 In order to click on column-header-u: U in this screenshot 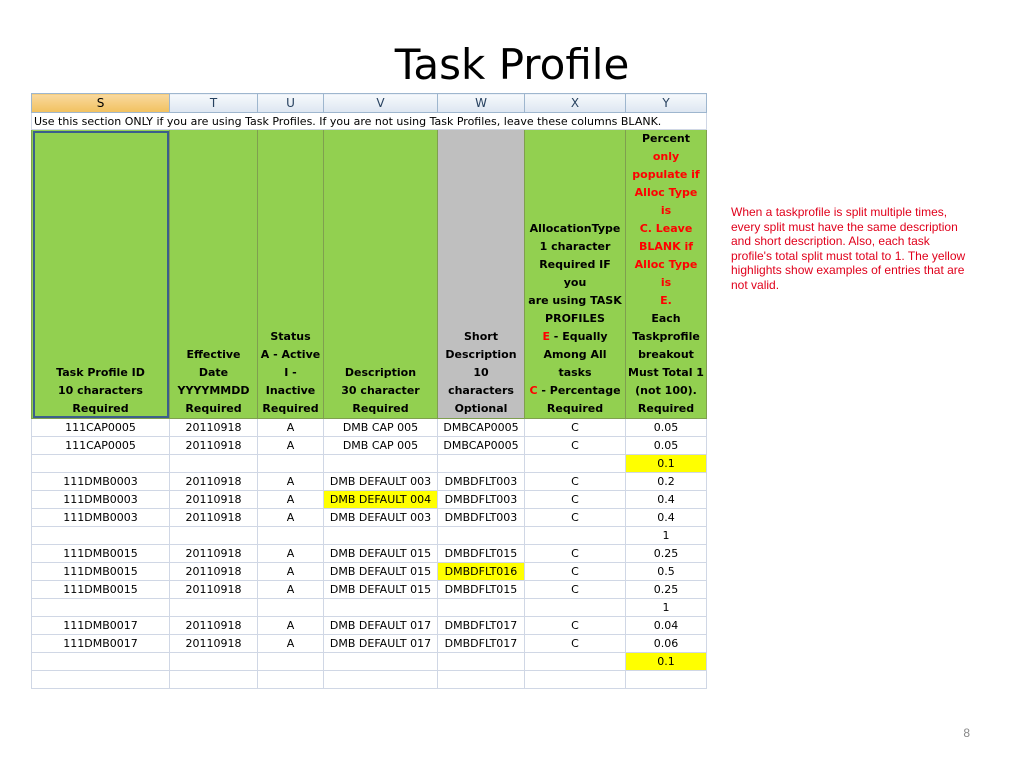, I will do `click(290, 103)`.